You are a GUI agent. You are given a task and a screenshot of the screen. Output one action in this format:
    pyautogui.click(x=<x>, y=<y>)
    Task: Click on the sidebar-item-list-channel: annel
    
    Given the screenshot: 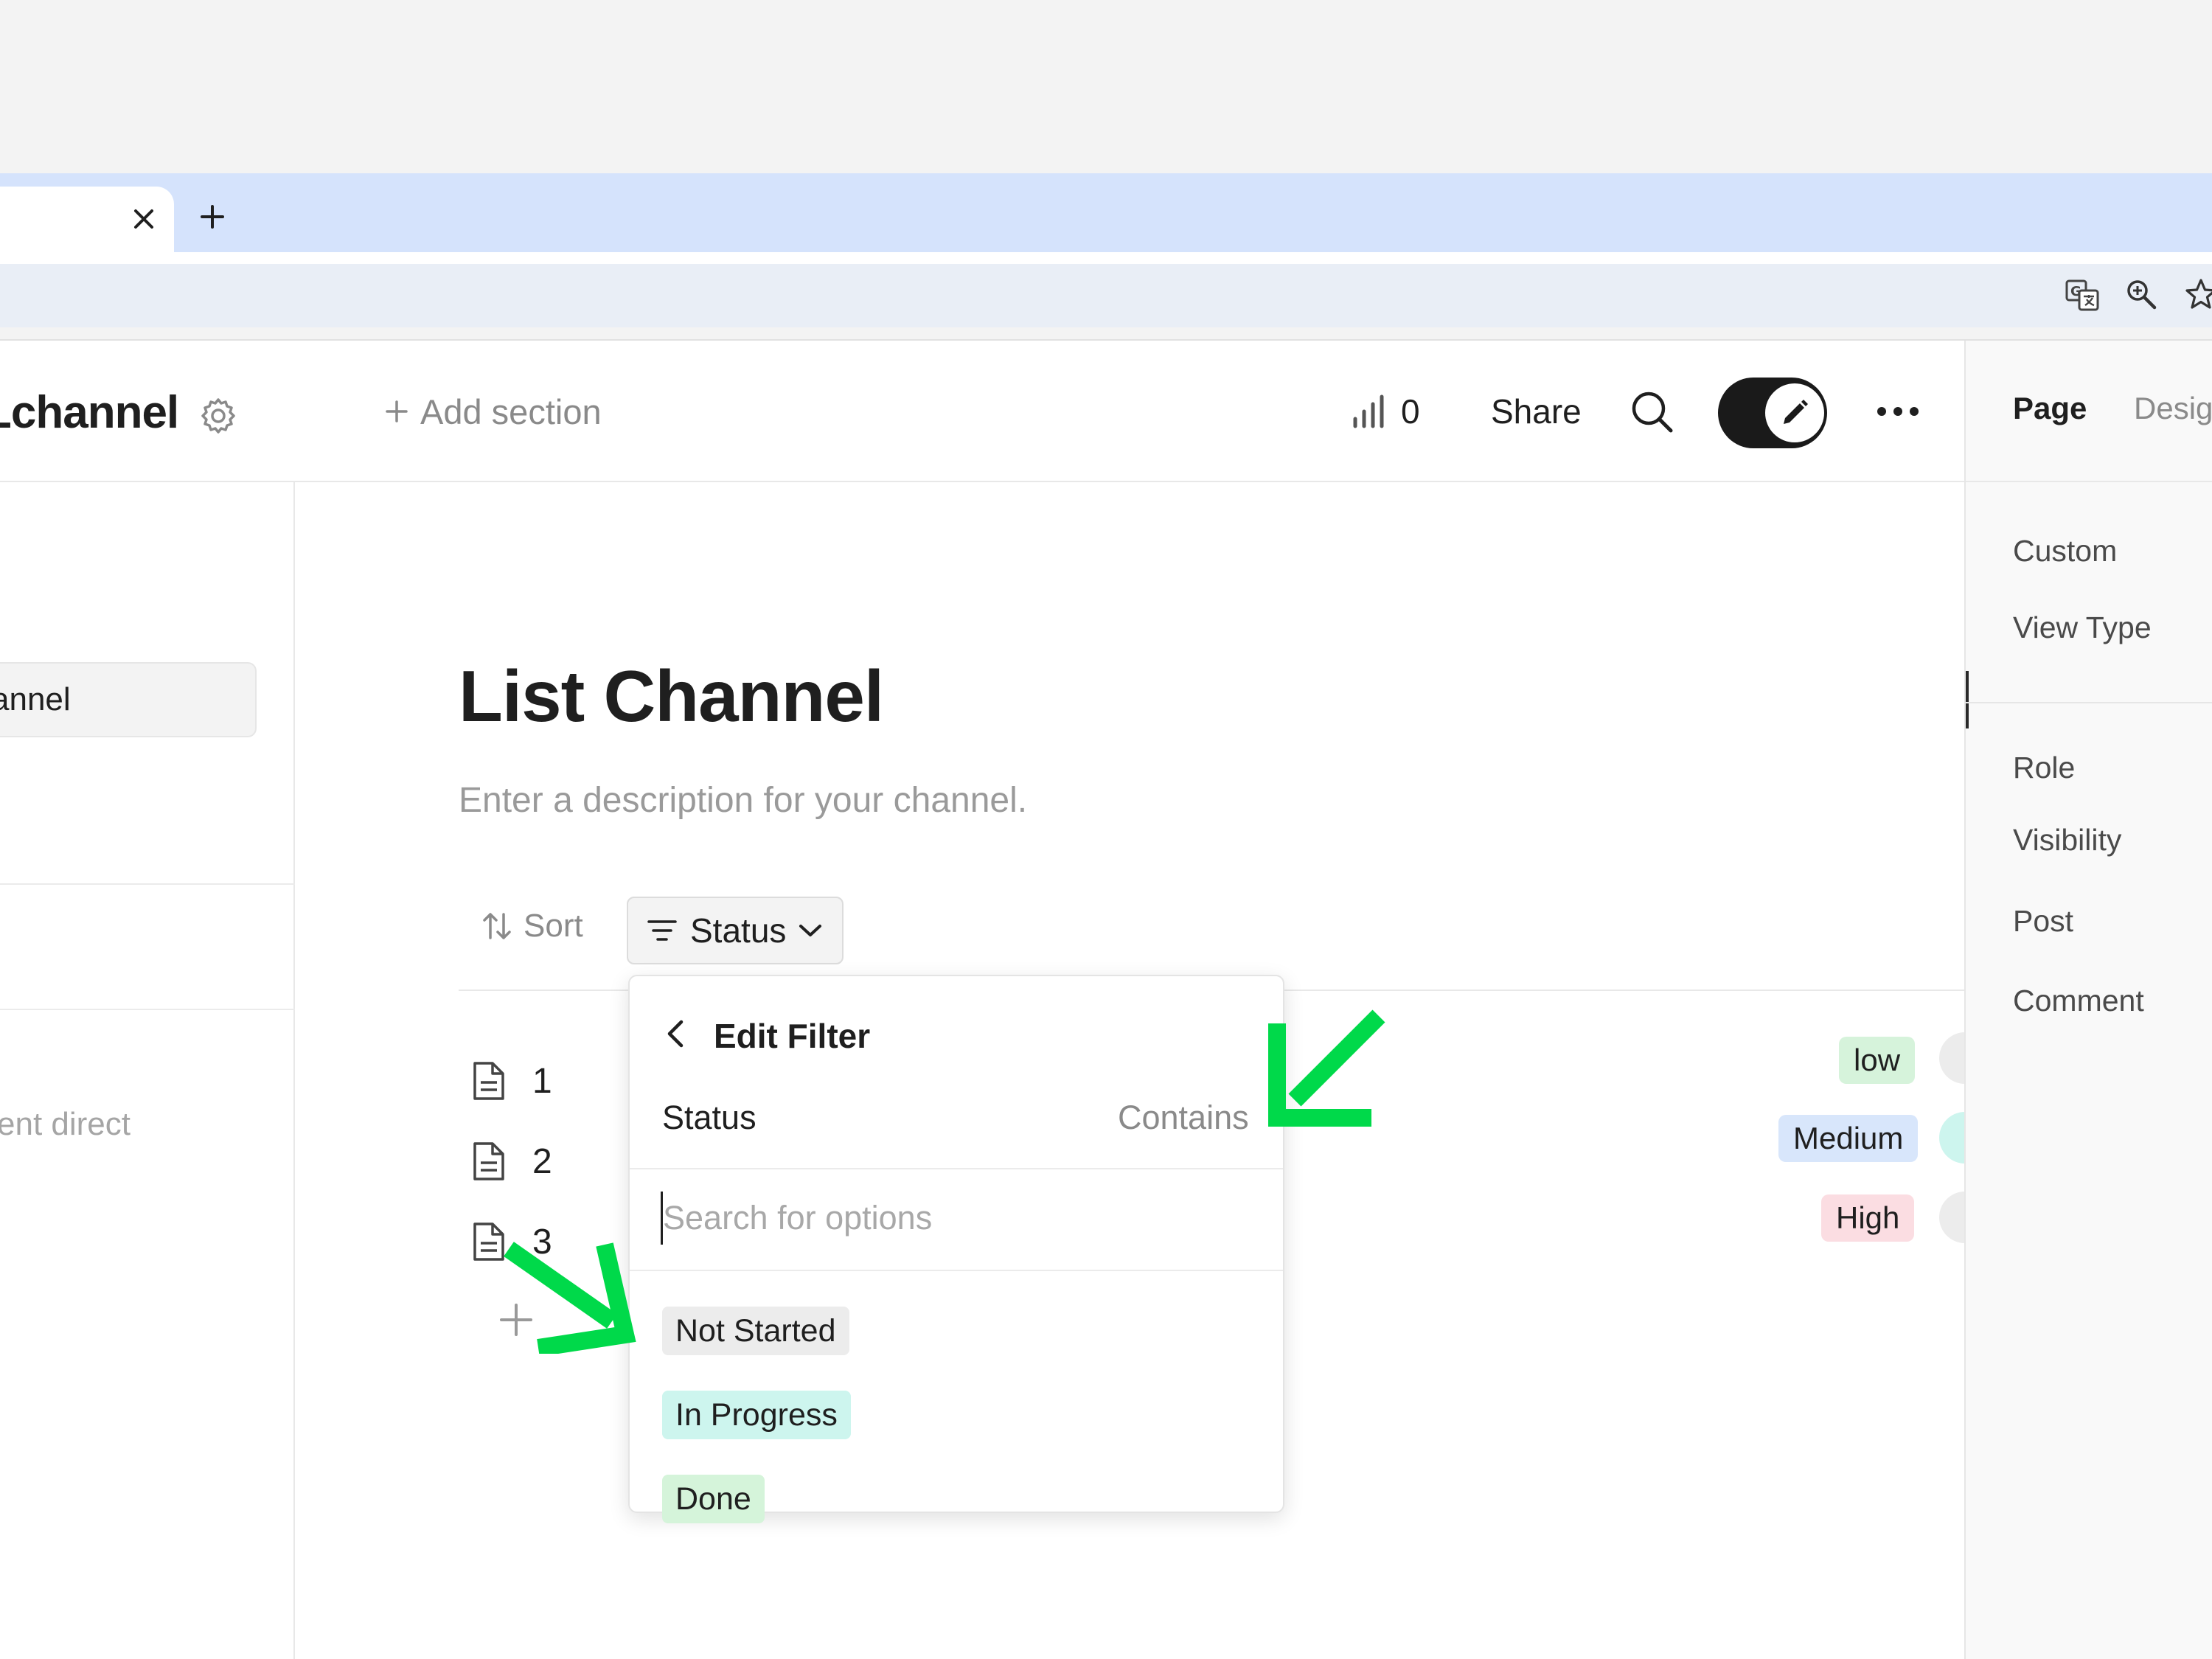 What is the action you would take?
    pyautogui.click(x=128, y=699)
    